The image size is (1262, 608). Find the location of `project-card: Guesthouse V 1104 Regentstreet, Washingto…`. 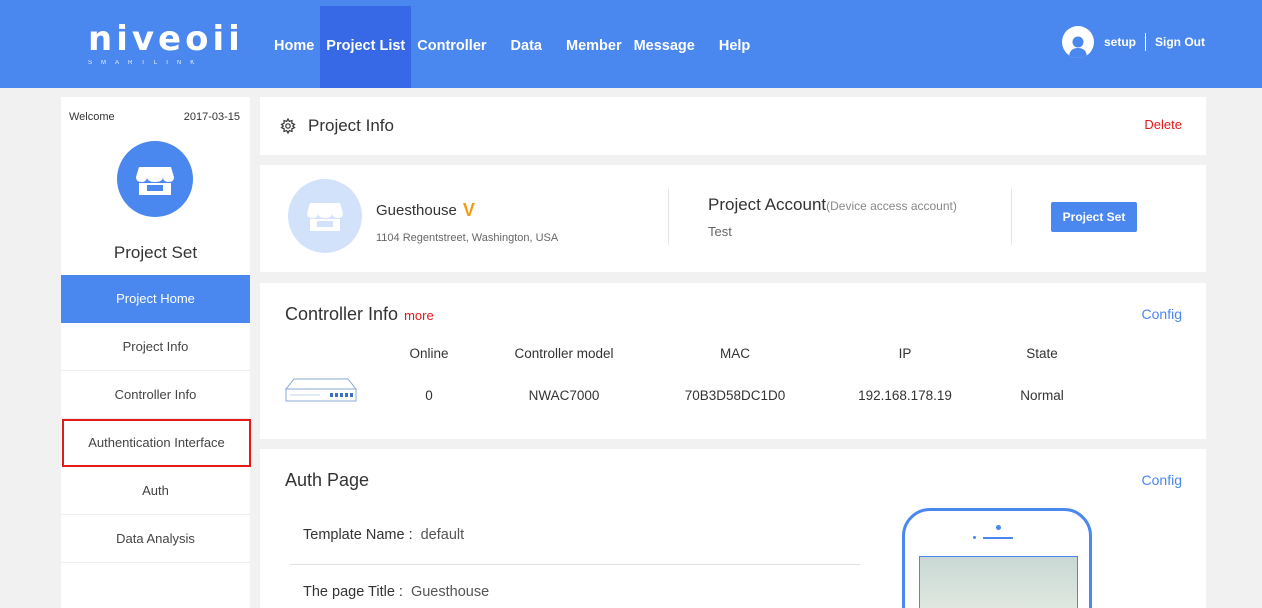

project-card: Guesthouse V 1104 Regentstreet, Washingto… is located at coordinates (733, 218).